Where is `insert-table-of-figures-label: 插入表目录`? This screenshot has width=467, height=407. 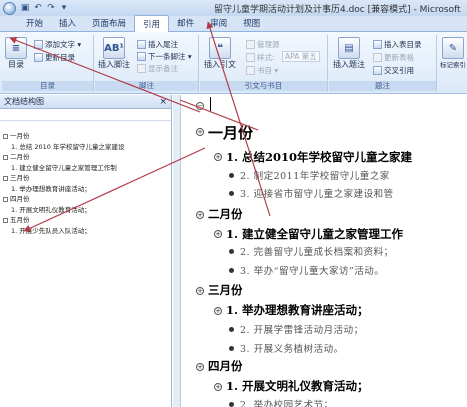 insert-table-of-figures-label: 插入表目录 is located at coordinates (403, 44).